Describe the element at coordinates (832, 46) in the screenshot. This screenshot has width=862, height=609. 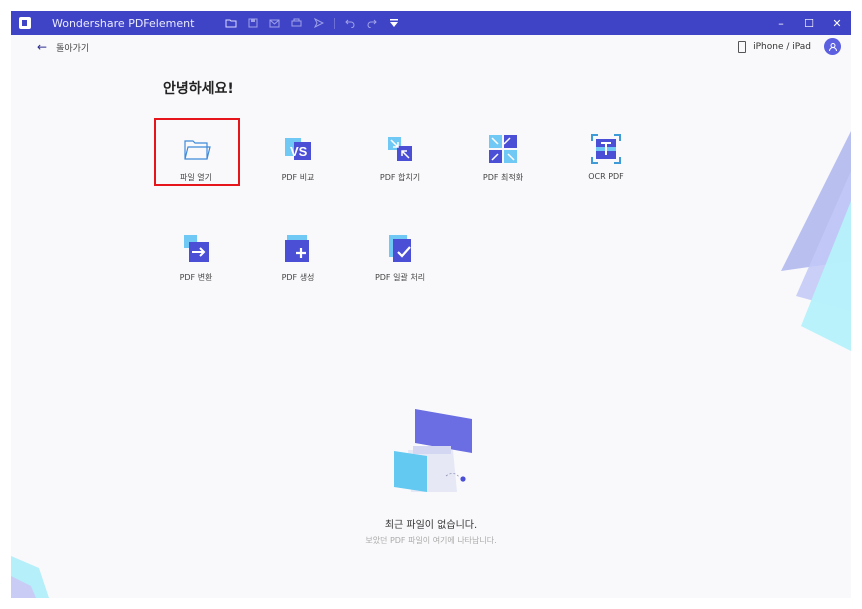
I see `user-avatar-icon` at that location.